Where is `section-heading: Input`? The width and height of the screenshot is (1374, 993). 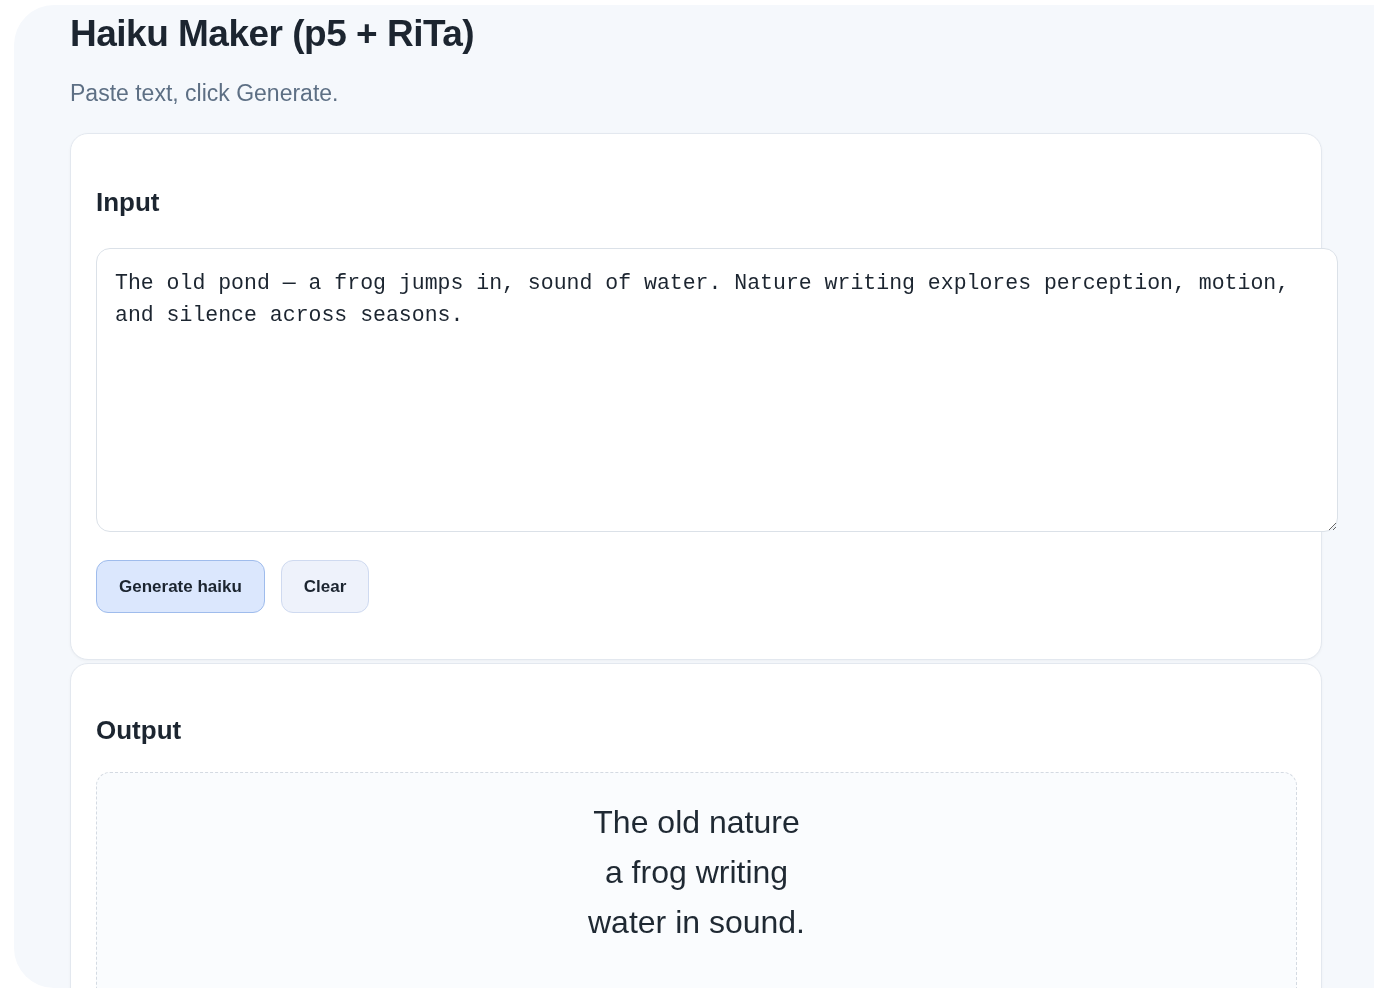
section-heading: Input is located at coordinates (128, 202).